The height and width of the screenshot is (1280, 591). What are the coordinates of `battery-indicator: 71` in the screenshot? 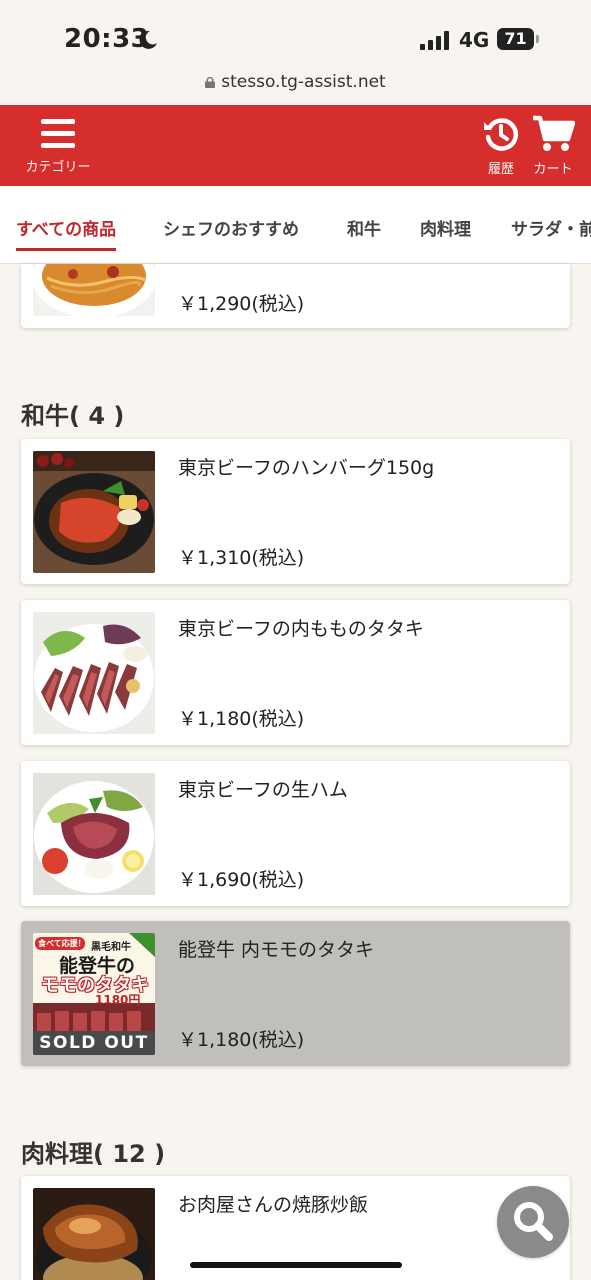 It's located at (515, 39).